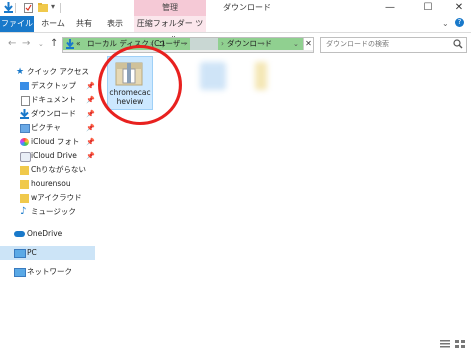 The image size is (471, 358). Describe the element at coordinates (460, 344) in the screenshot. I see `large-icons-view-icon` at that location.